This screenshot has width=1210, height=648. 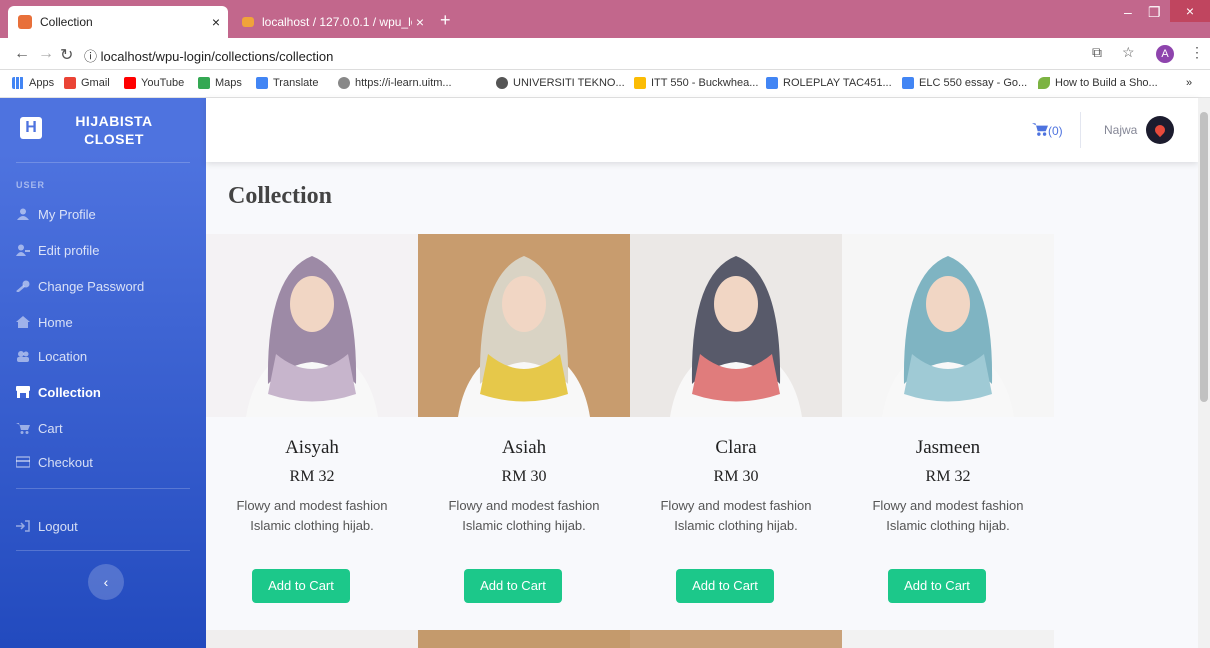 I want to click on sidebar-item-logout: Logout, so click(x=106, y=526).